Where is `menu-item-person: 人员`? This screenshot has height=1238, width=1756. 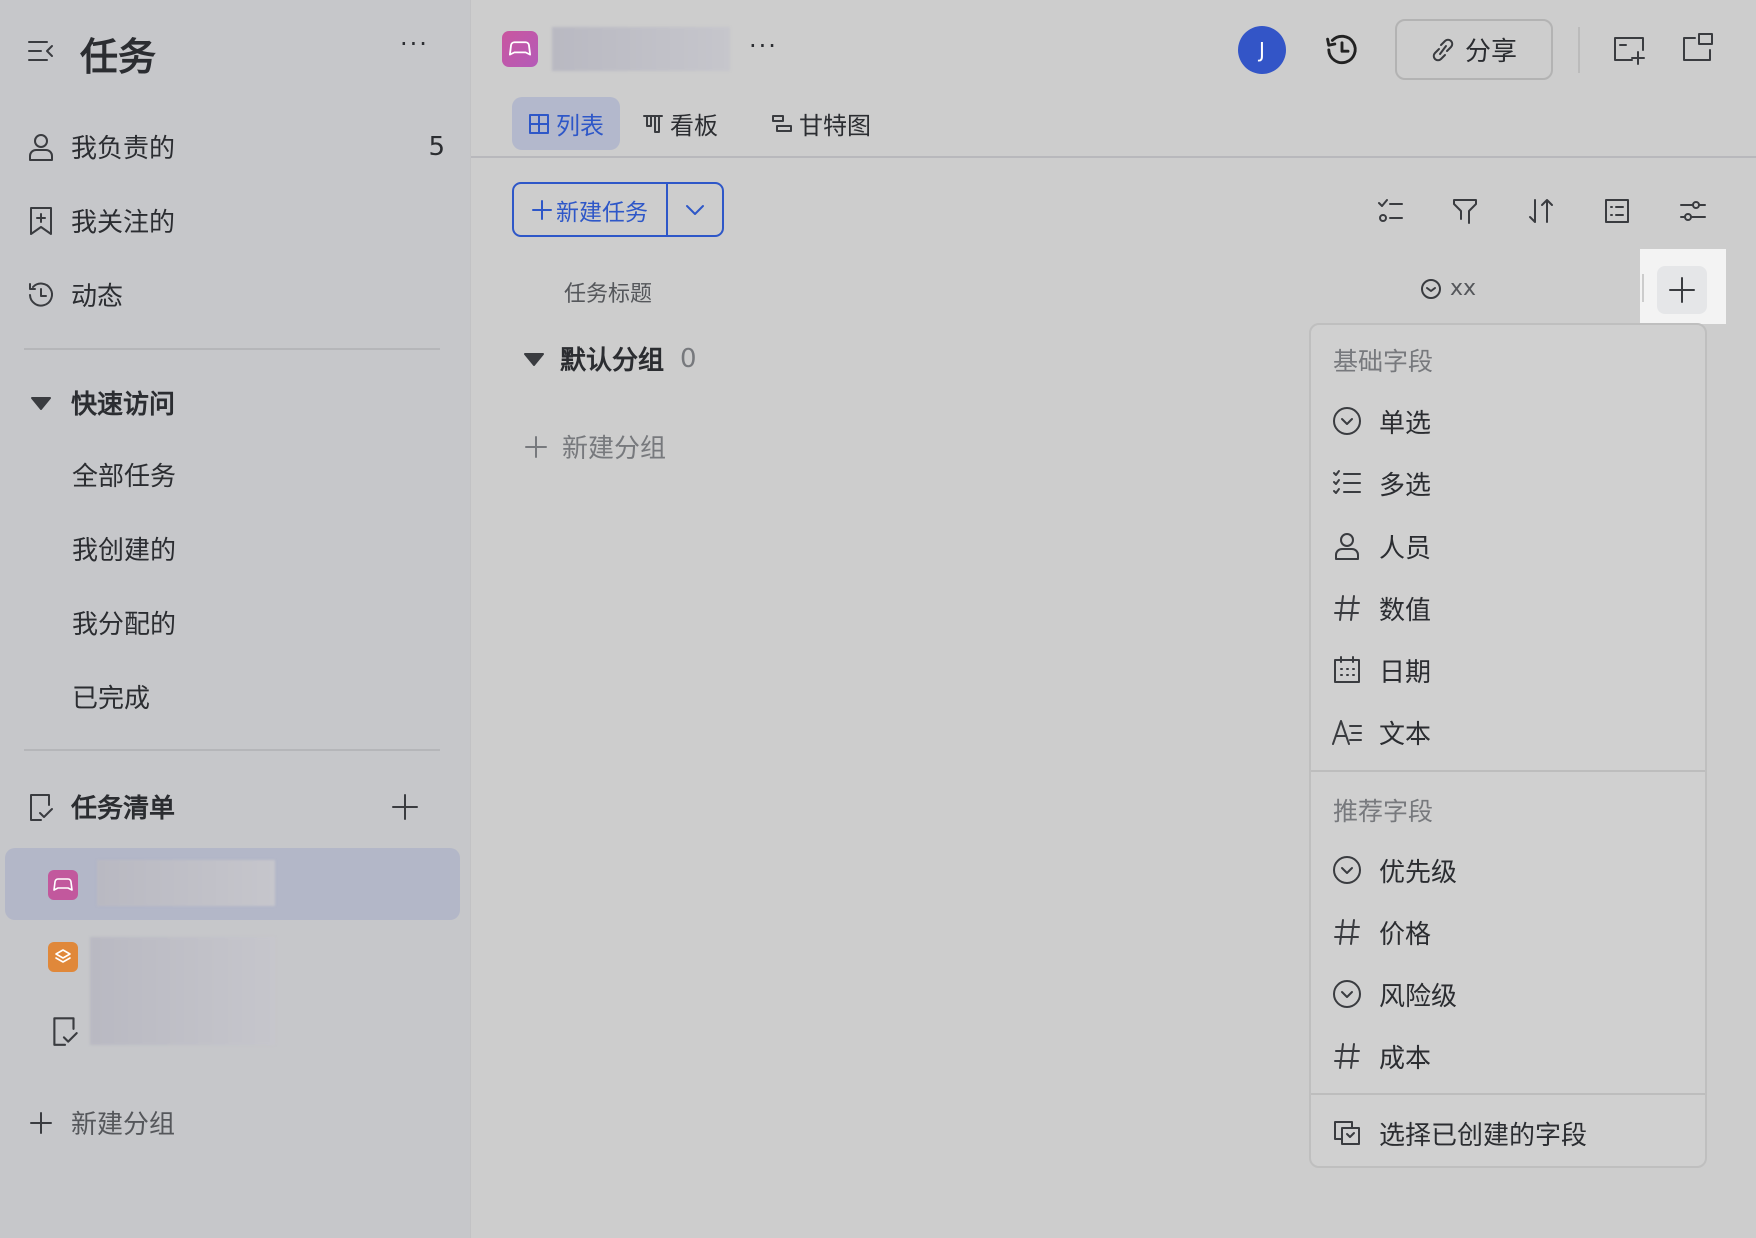 menu-item-person: 人员 is located at coordinates (1381, 546).